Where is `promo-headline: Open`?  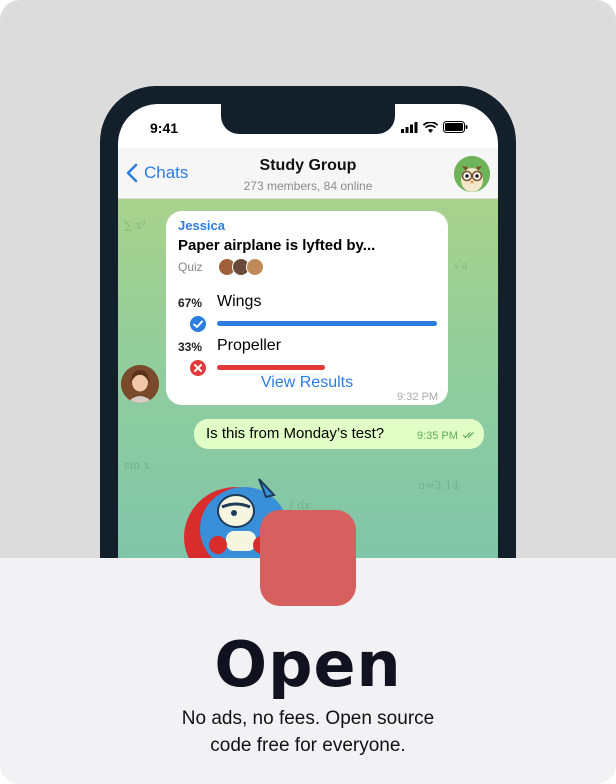
promo-headline: Open is located at coordinates (308, 664).